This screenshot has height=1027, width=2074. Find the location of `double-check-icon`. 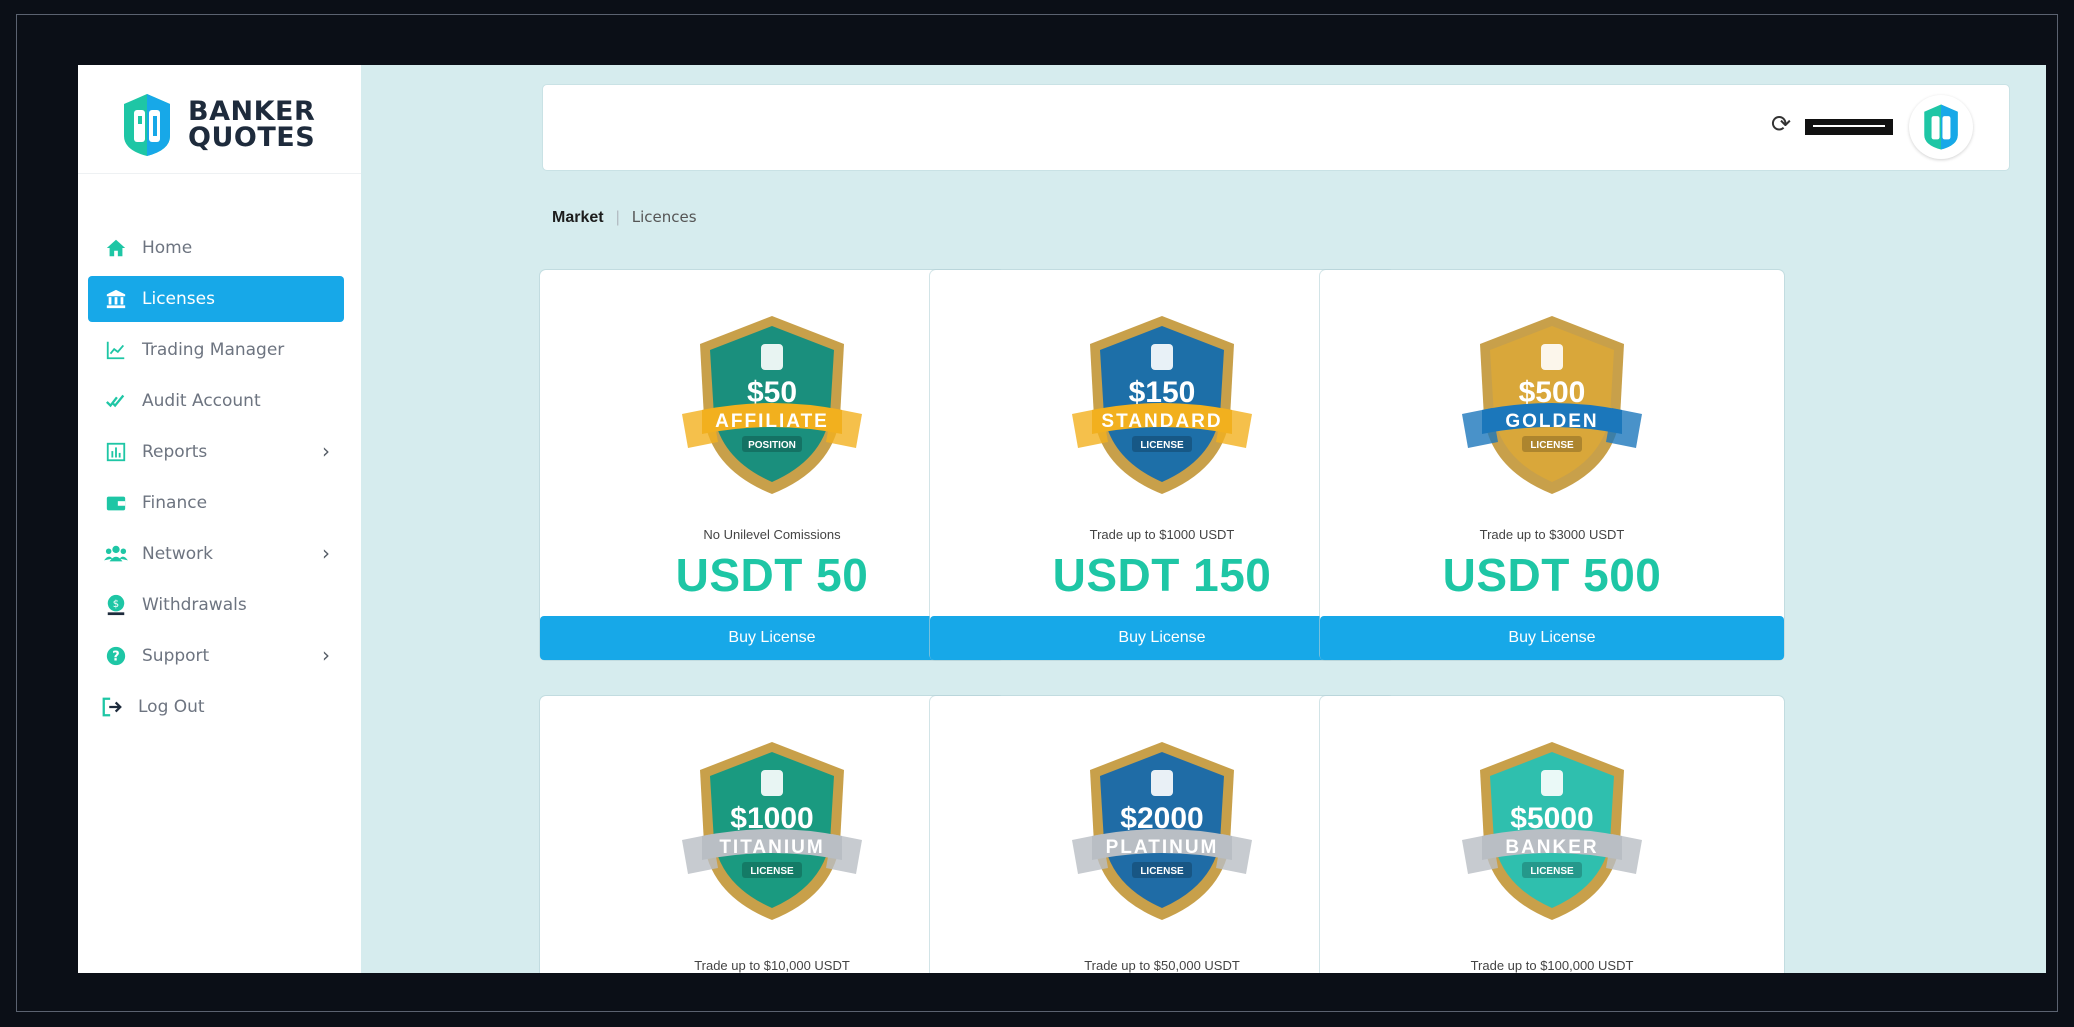

double-check-icon is located at coordinates (116, 401).